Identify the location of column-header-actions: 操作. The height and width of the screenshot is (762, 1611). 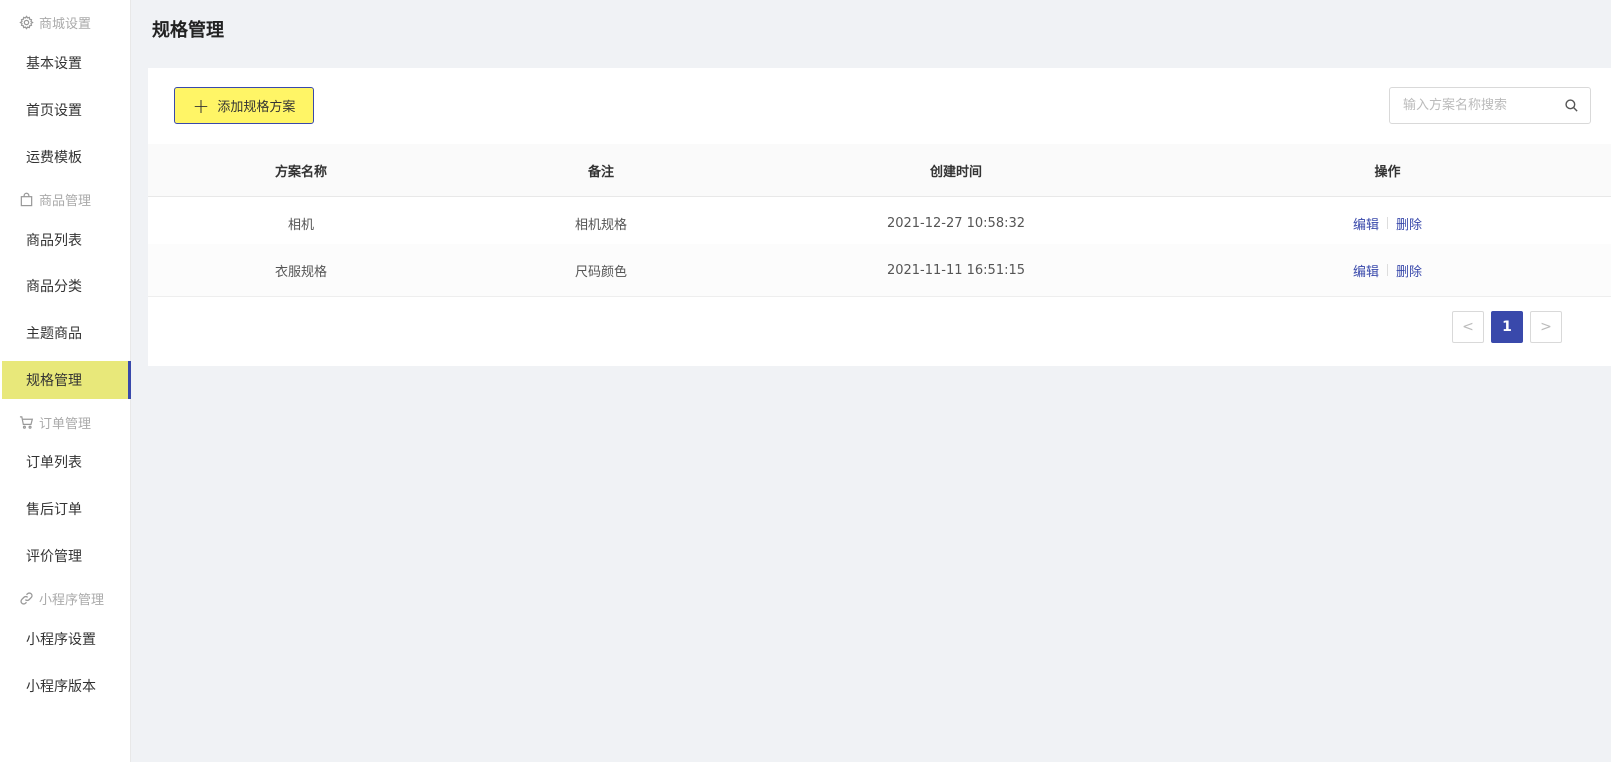
(1387, 172).